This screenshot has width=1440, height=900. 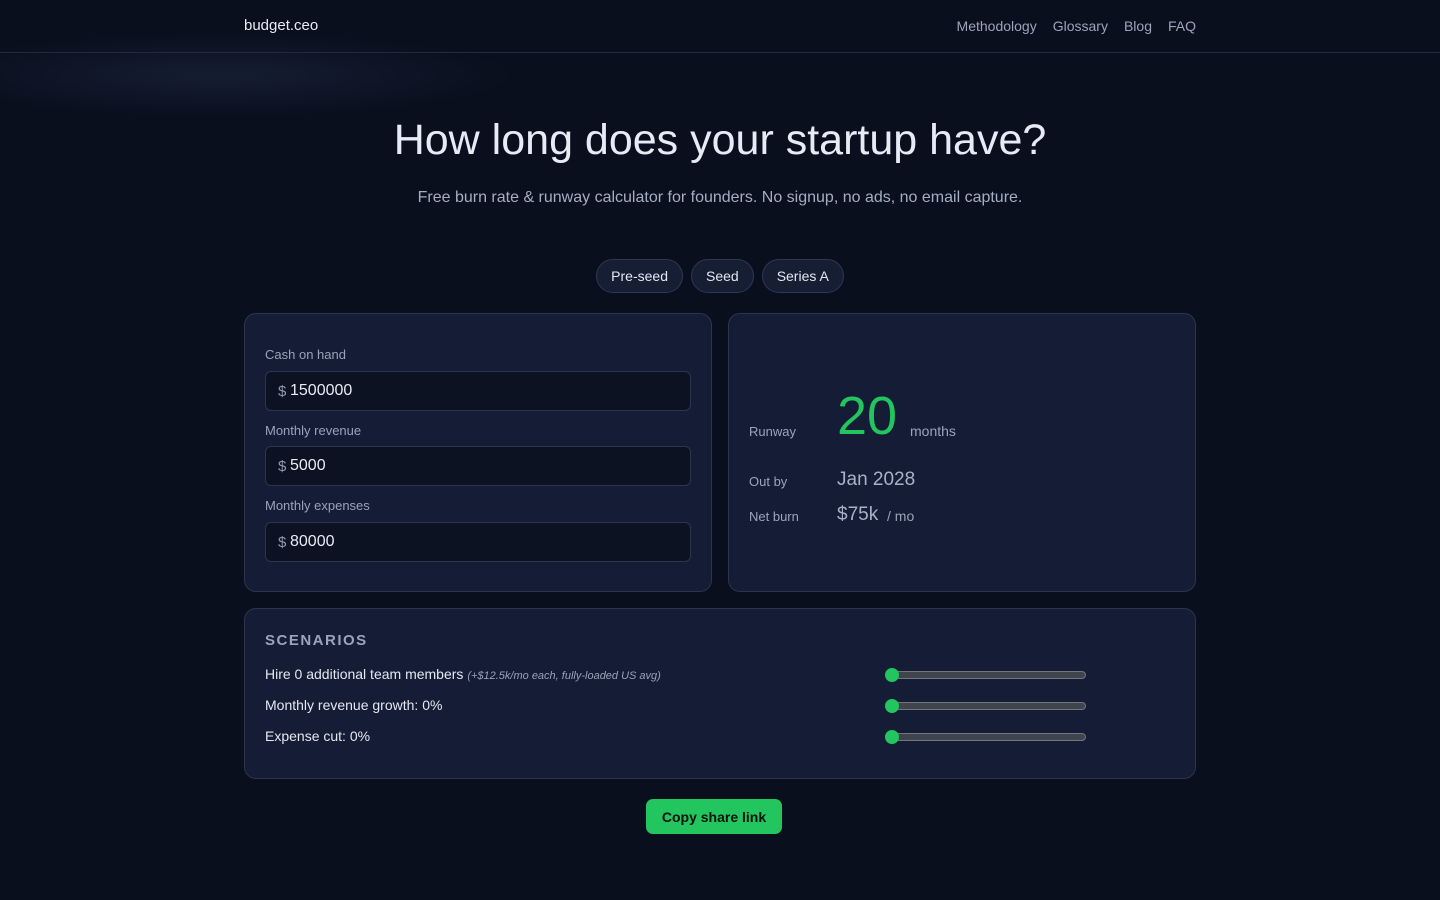 What do you see at coordinates (1080, 26) in the screenshot?
I see `nav-link-glossary: Glossary` at bounding box center [1080, 26].